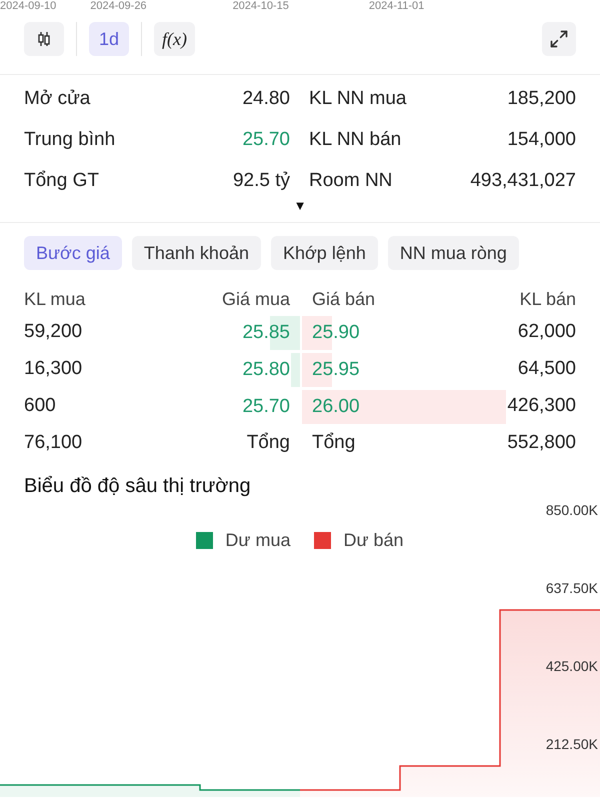 Image resolution: width=600 pixels, height=800 pixels. I want to click on stat-value: 493,431,027, so click(522, 181).